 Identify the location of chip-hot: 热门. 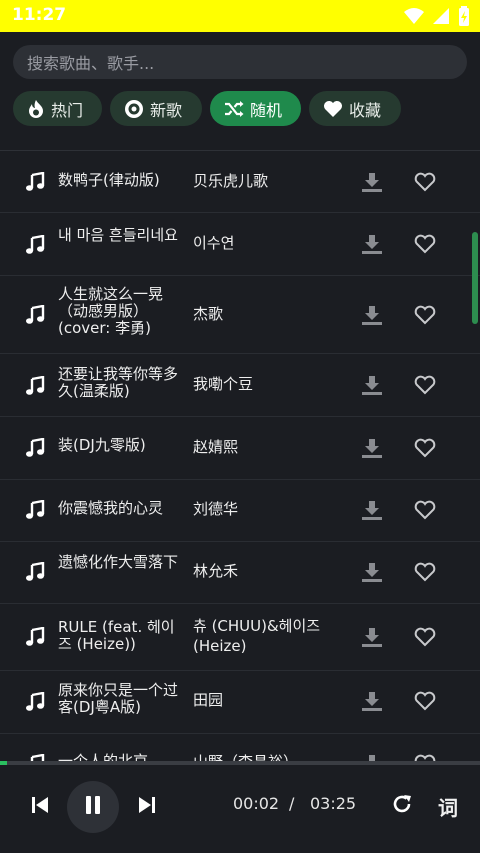
(57, 108).